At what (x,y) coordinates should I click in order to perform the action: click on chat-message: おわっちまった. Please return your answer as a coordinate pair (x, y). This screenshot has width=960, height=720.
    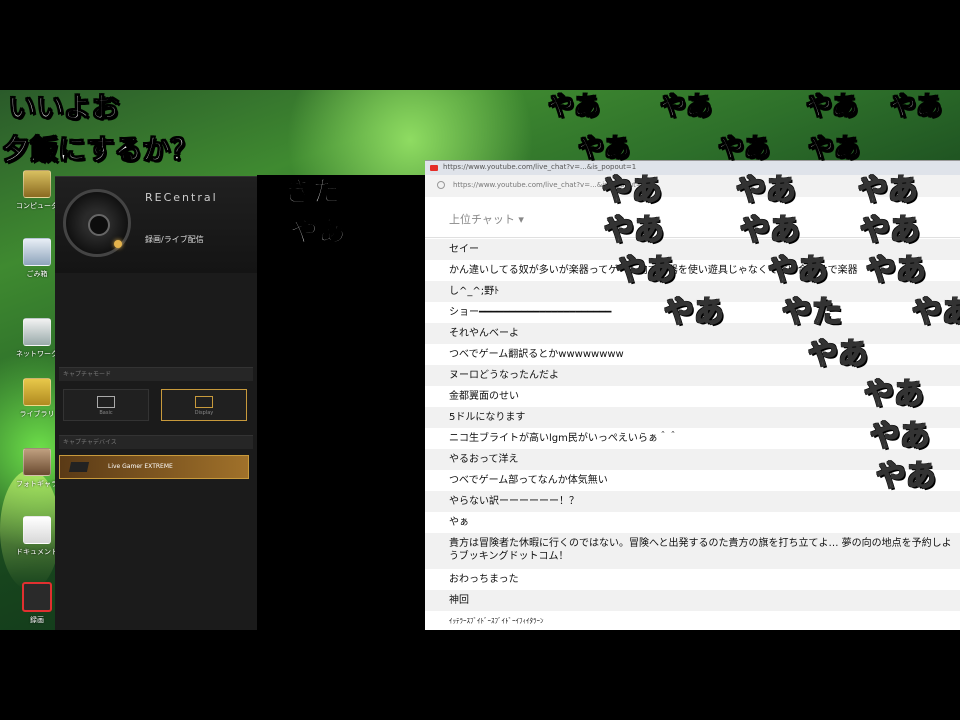
    Looking at the image, I should click on (692, 579).